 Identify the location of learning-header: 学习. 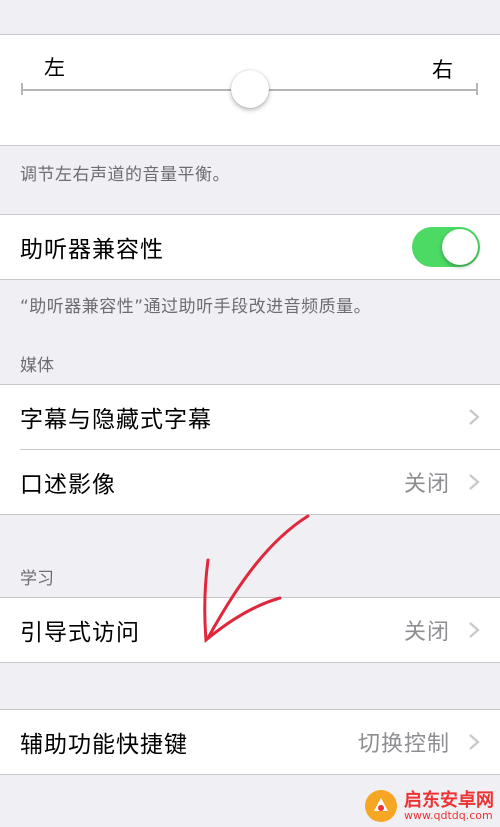
(37, 579).